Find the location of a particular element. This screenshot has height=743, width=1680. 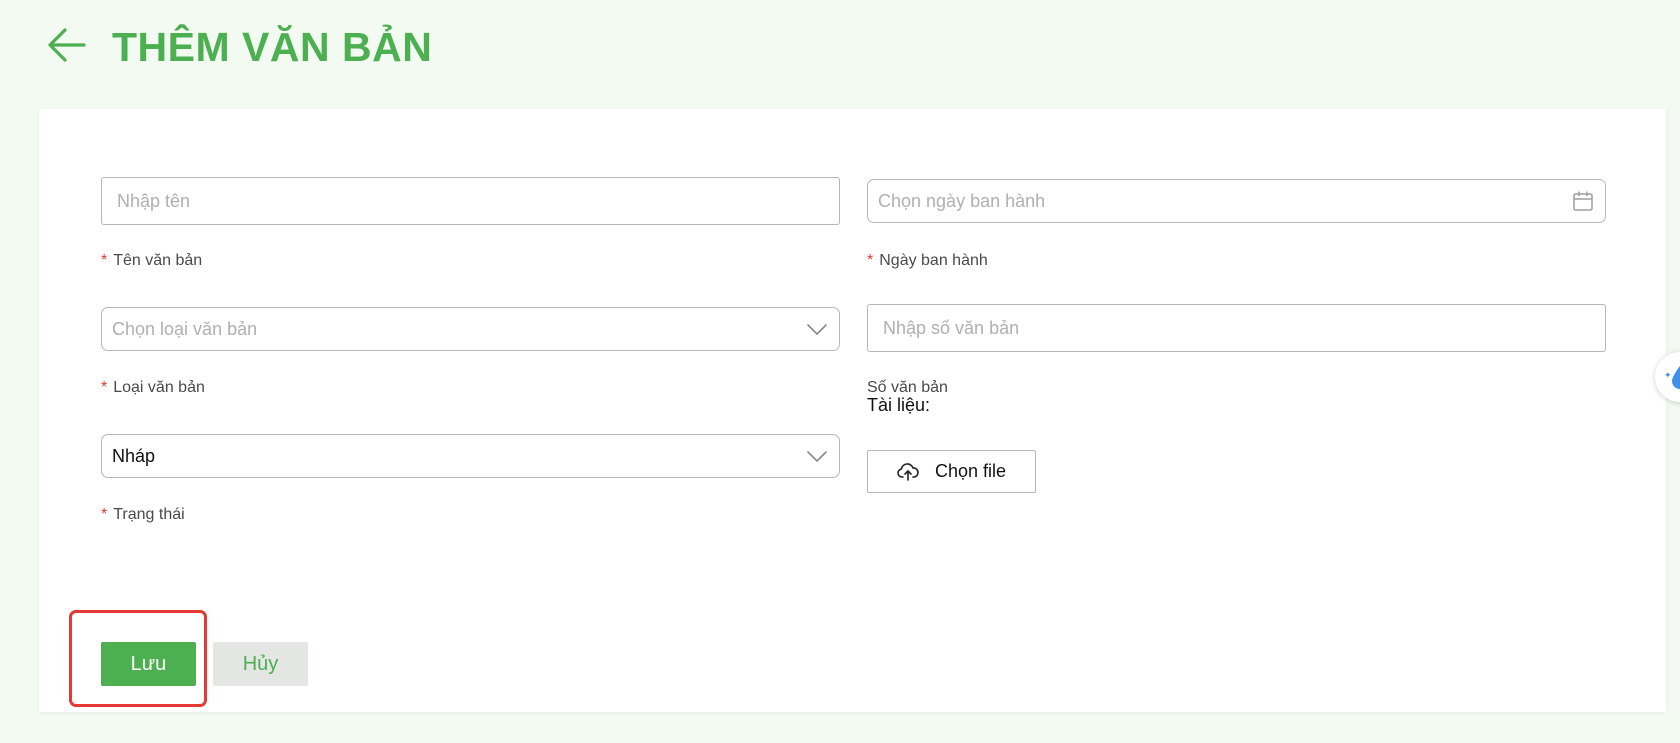

status-value: Nháp is located at coordinates (134, 455).